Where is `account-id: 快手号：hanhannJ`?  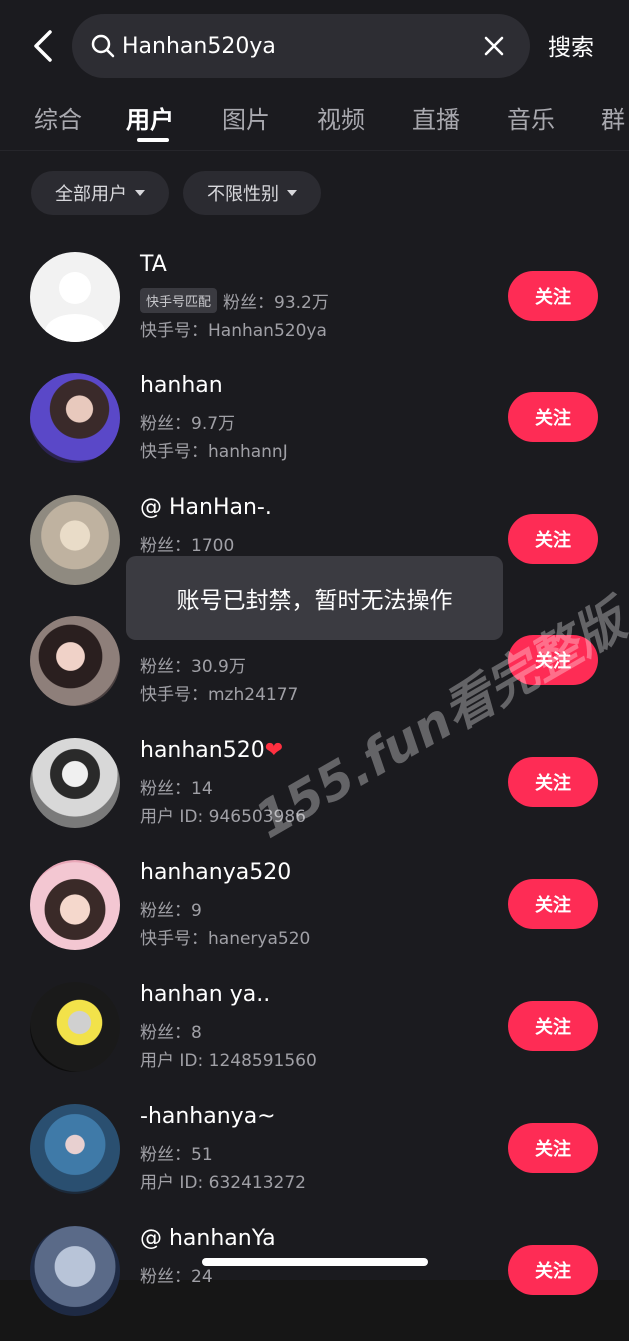 account-id: 快手号：hanhannJ is located at coordinates (214, 452).